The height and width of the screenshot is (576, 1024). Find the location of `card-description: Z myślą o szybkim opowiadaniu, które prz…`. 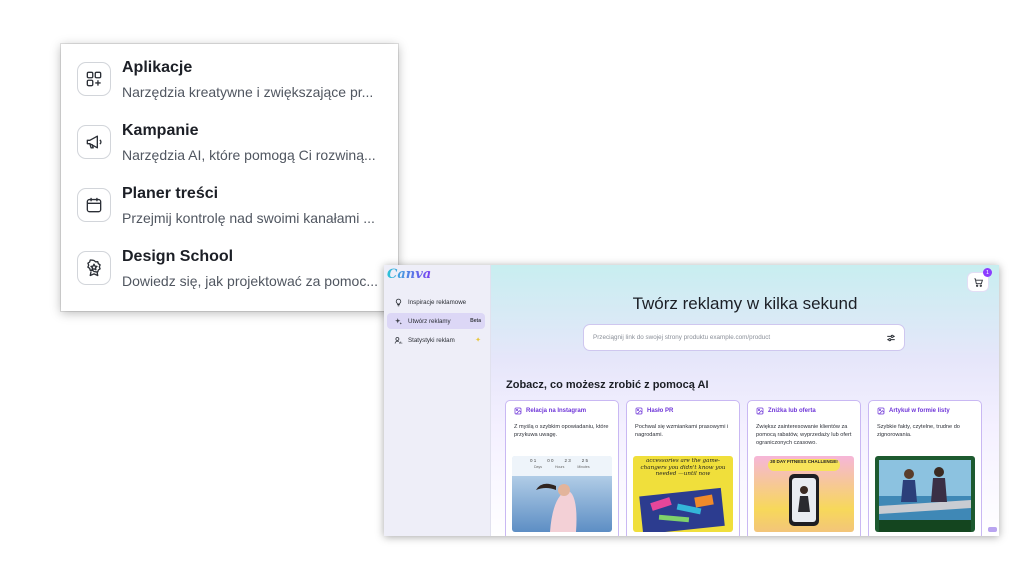

card-description: Z myślą o szybkim opowiadaniu, które prz… is located at coordinates (561, 431).